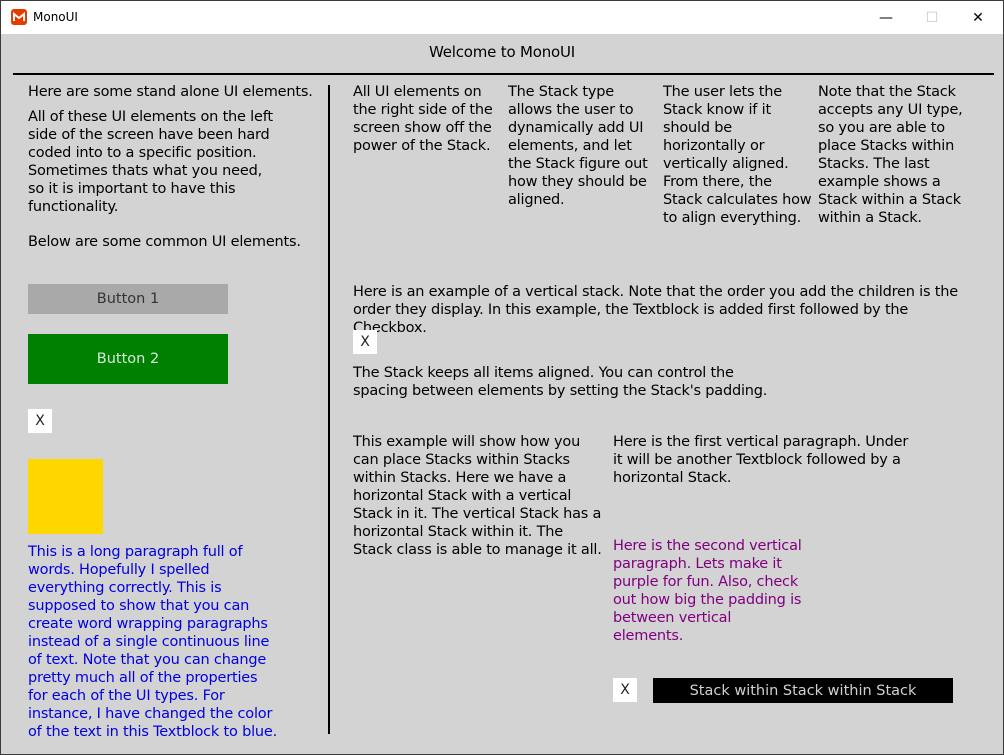 The width and height of the screenshot is (1004, 755). I want to click on page-title: Welcome to MonoUI, so click(501, 52).